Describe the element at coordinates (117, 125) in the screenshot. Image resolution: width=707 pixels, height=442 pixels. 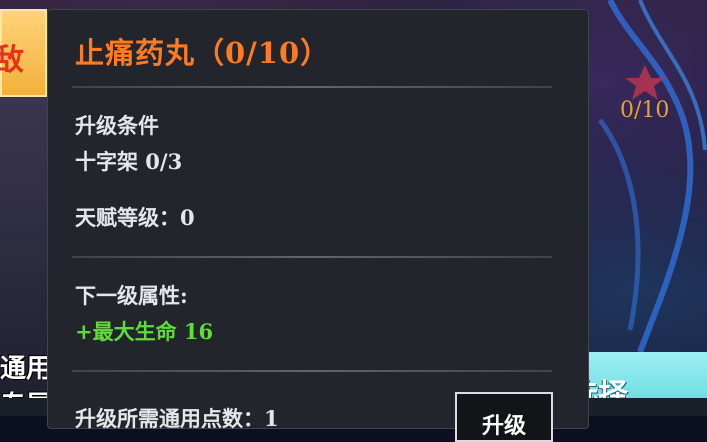
I see `condition-heading: 升级条件` at that location.